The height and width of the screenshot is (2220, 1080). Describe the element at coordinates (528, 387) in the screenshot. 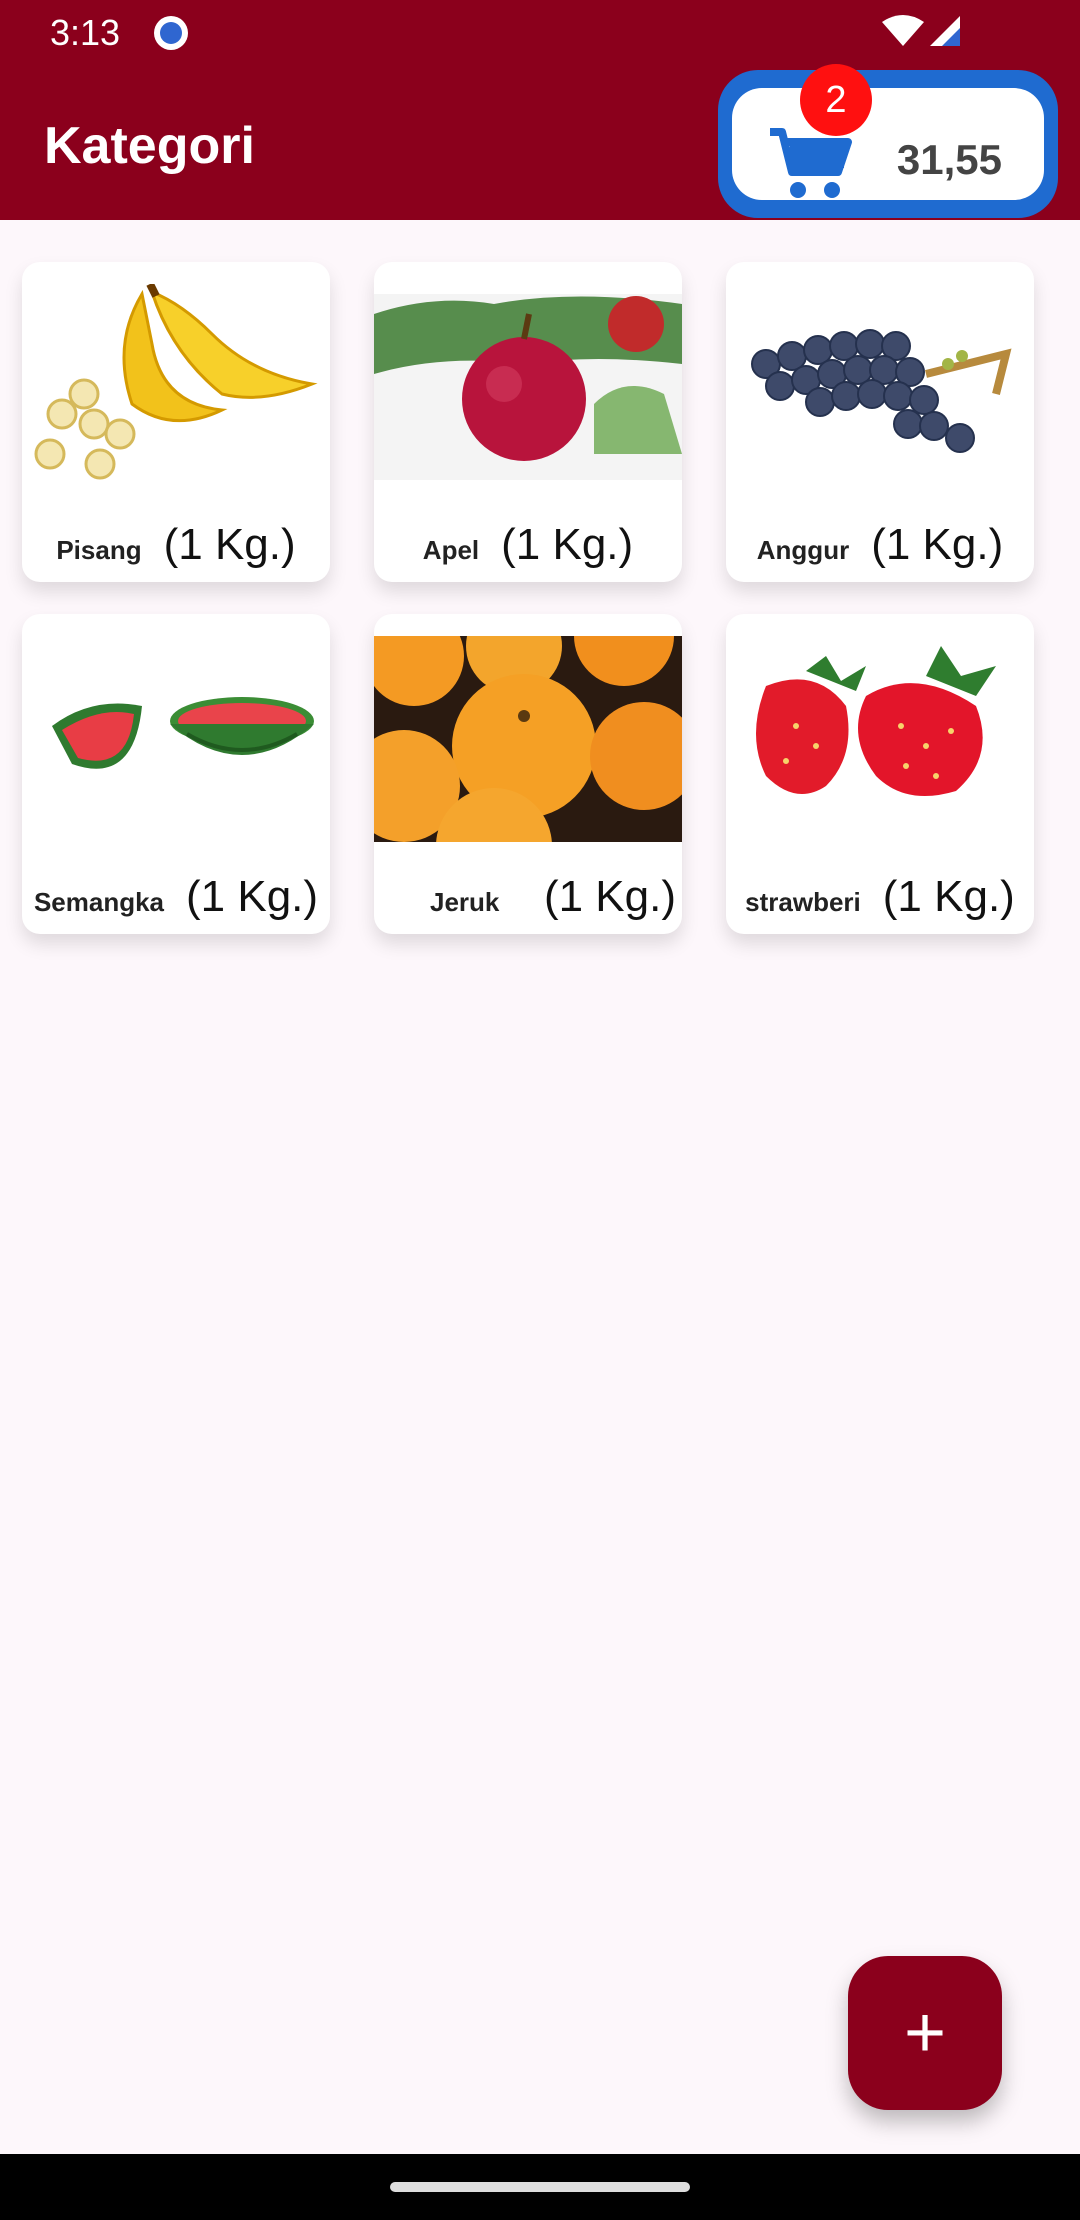

I see `apple-image` at that location.